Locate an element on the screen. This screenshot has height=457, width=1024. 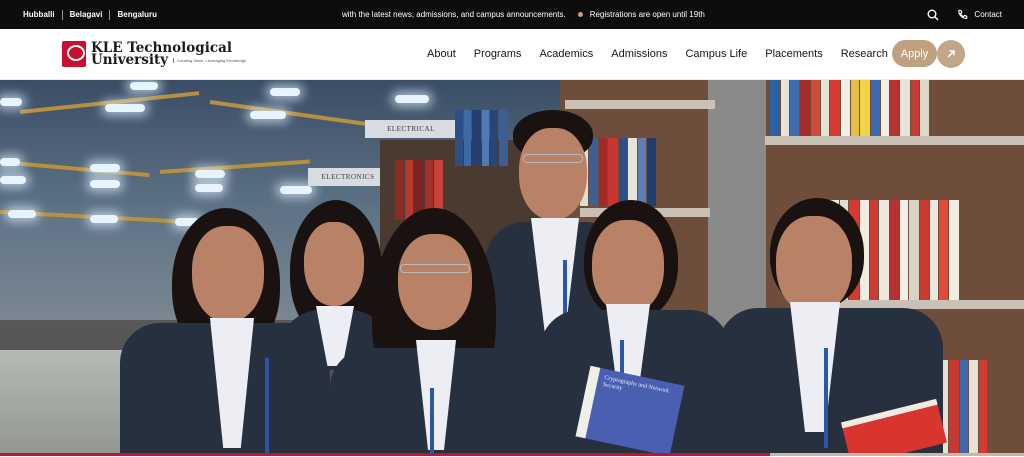
hero-progress-track is located at coordinates (897, 454).